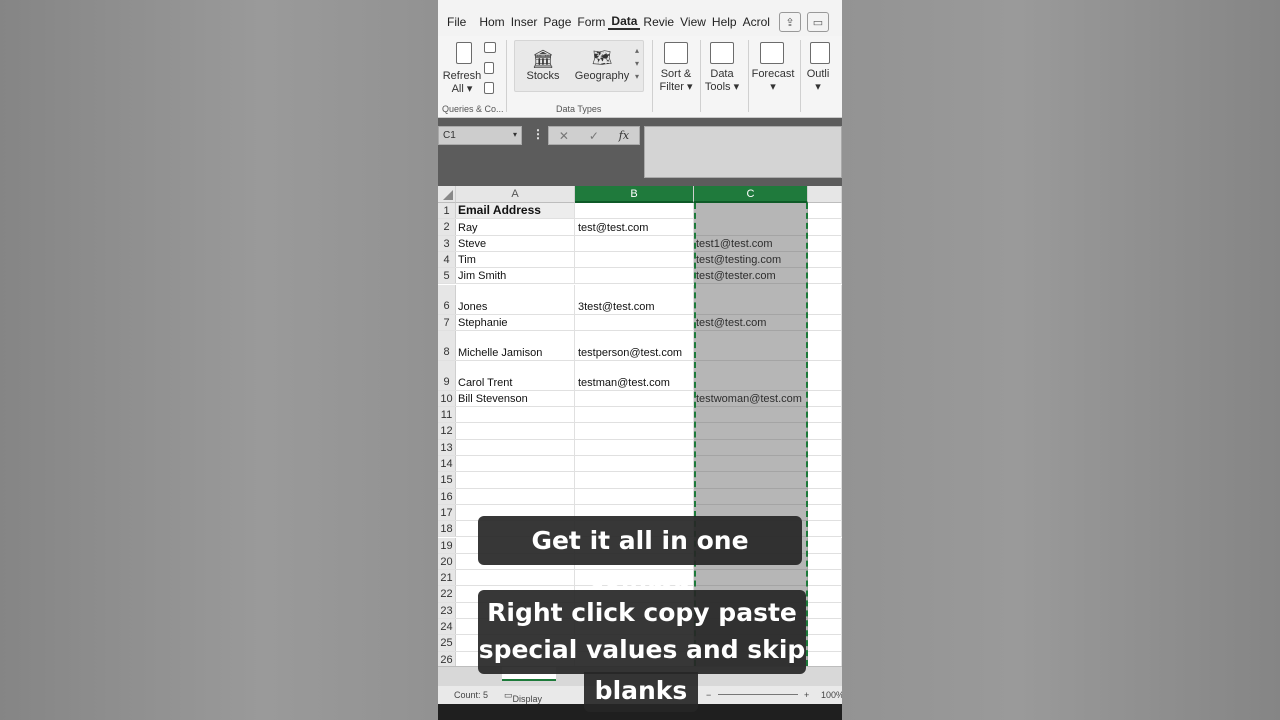  Describe the element at coordinates (624, 135) in the screenshot. I see `insert-function-icon: fx` at that location.